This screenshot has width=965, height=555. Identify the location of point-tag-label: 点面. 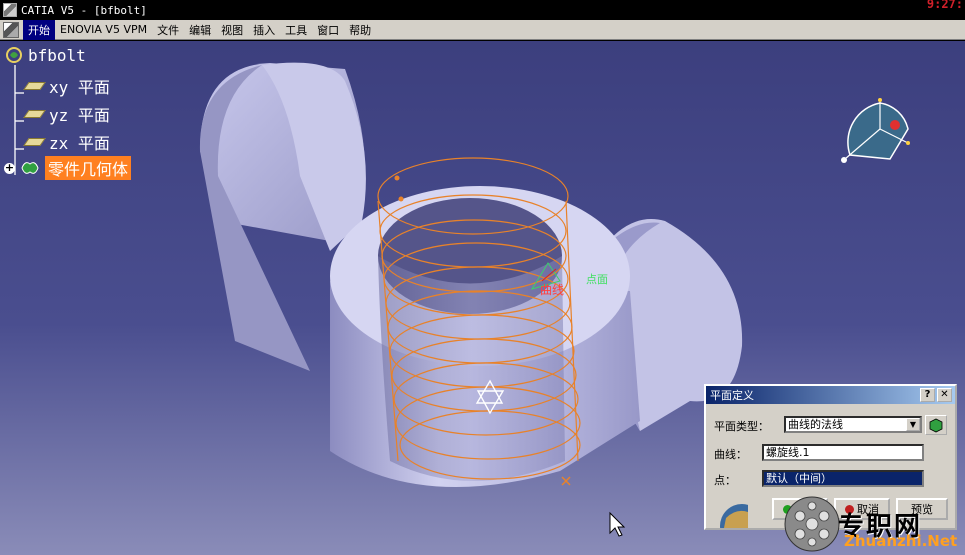
(597, 279).